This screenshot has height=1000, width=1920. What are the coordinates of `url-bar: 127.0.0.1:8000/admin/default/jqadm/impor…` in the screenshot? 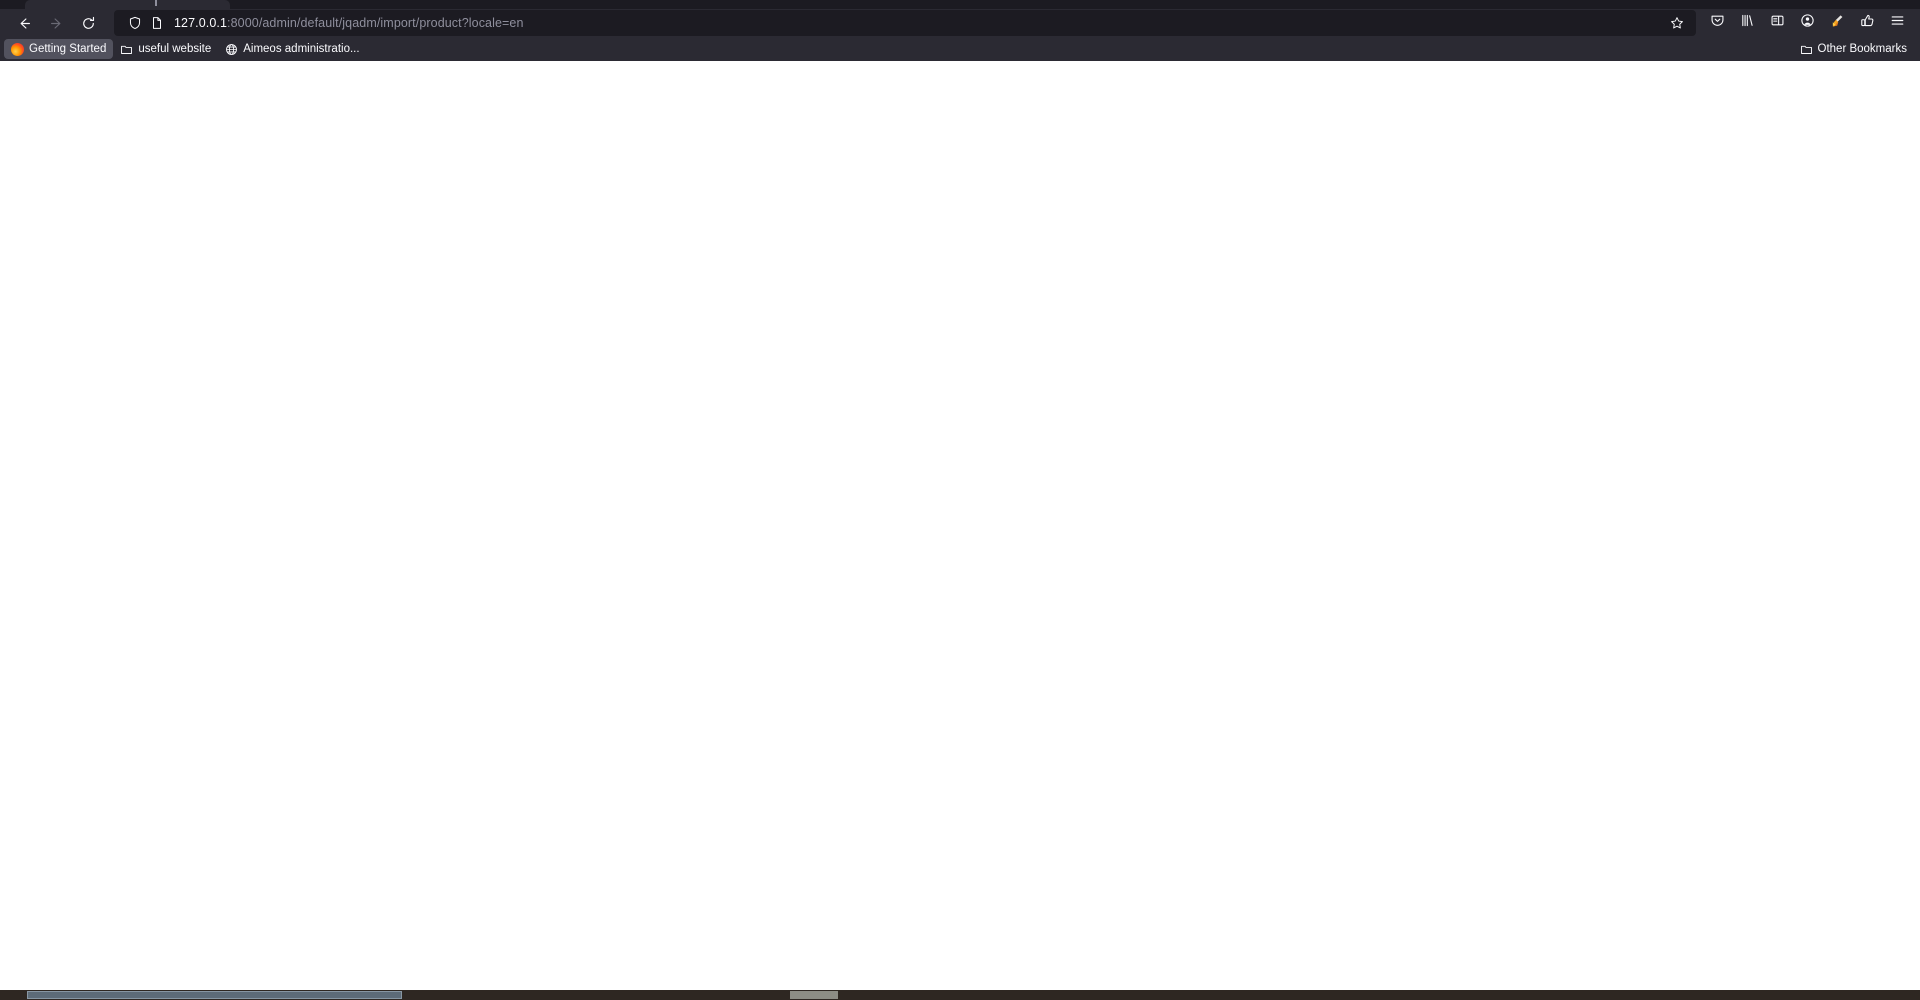 It's located at (905, 23).